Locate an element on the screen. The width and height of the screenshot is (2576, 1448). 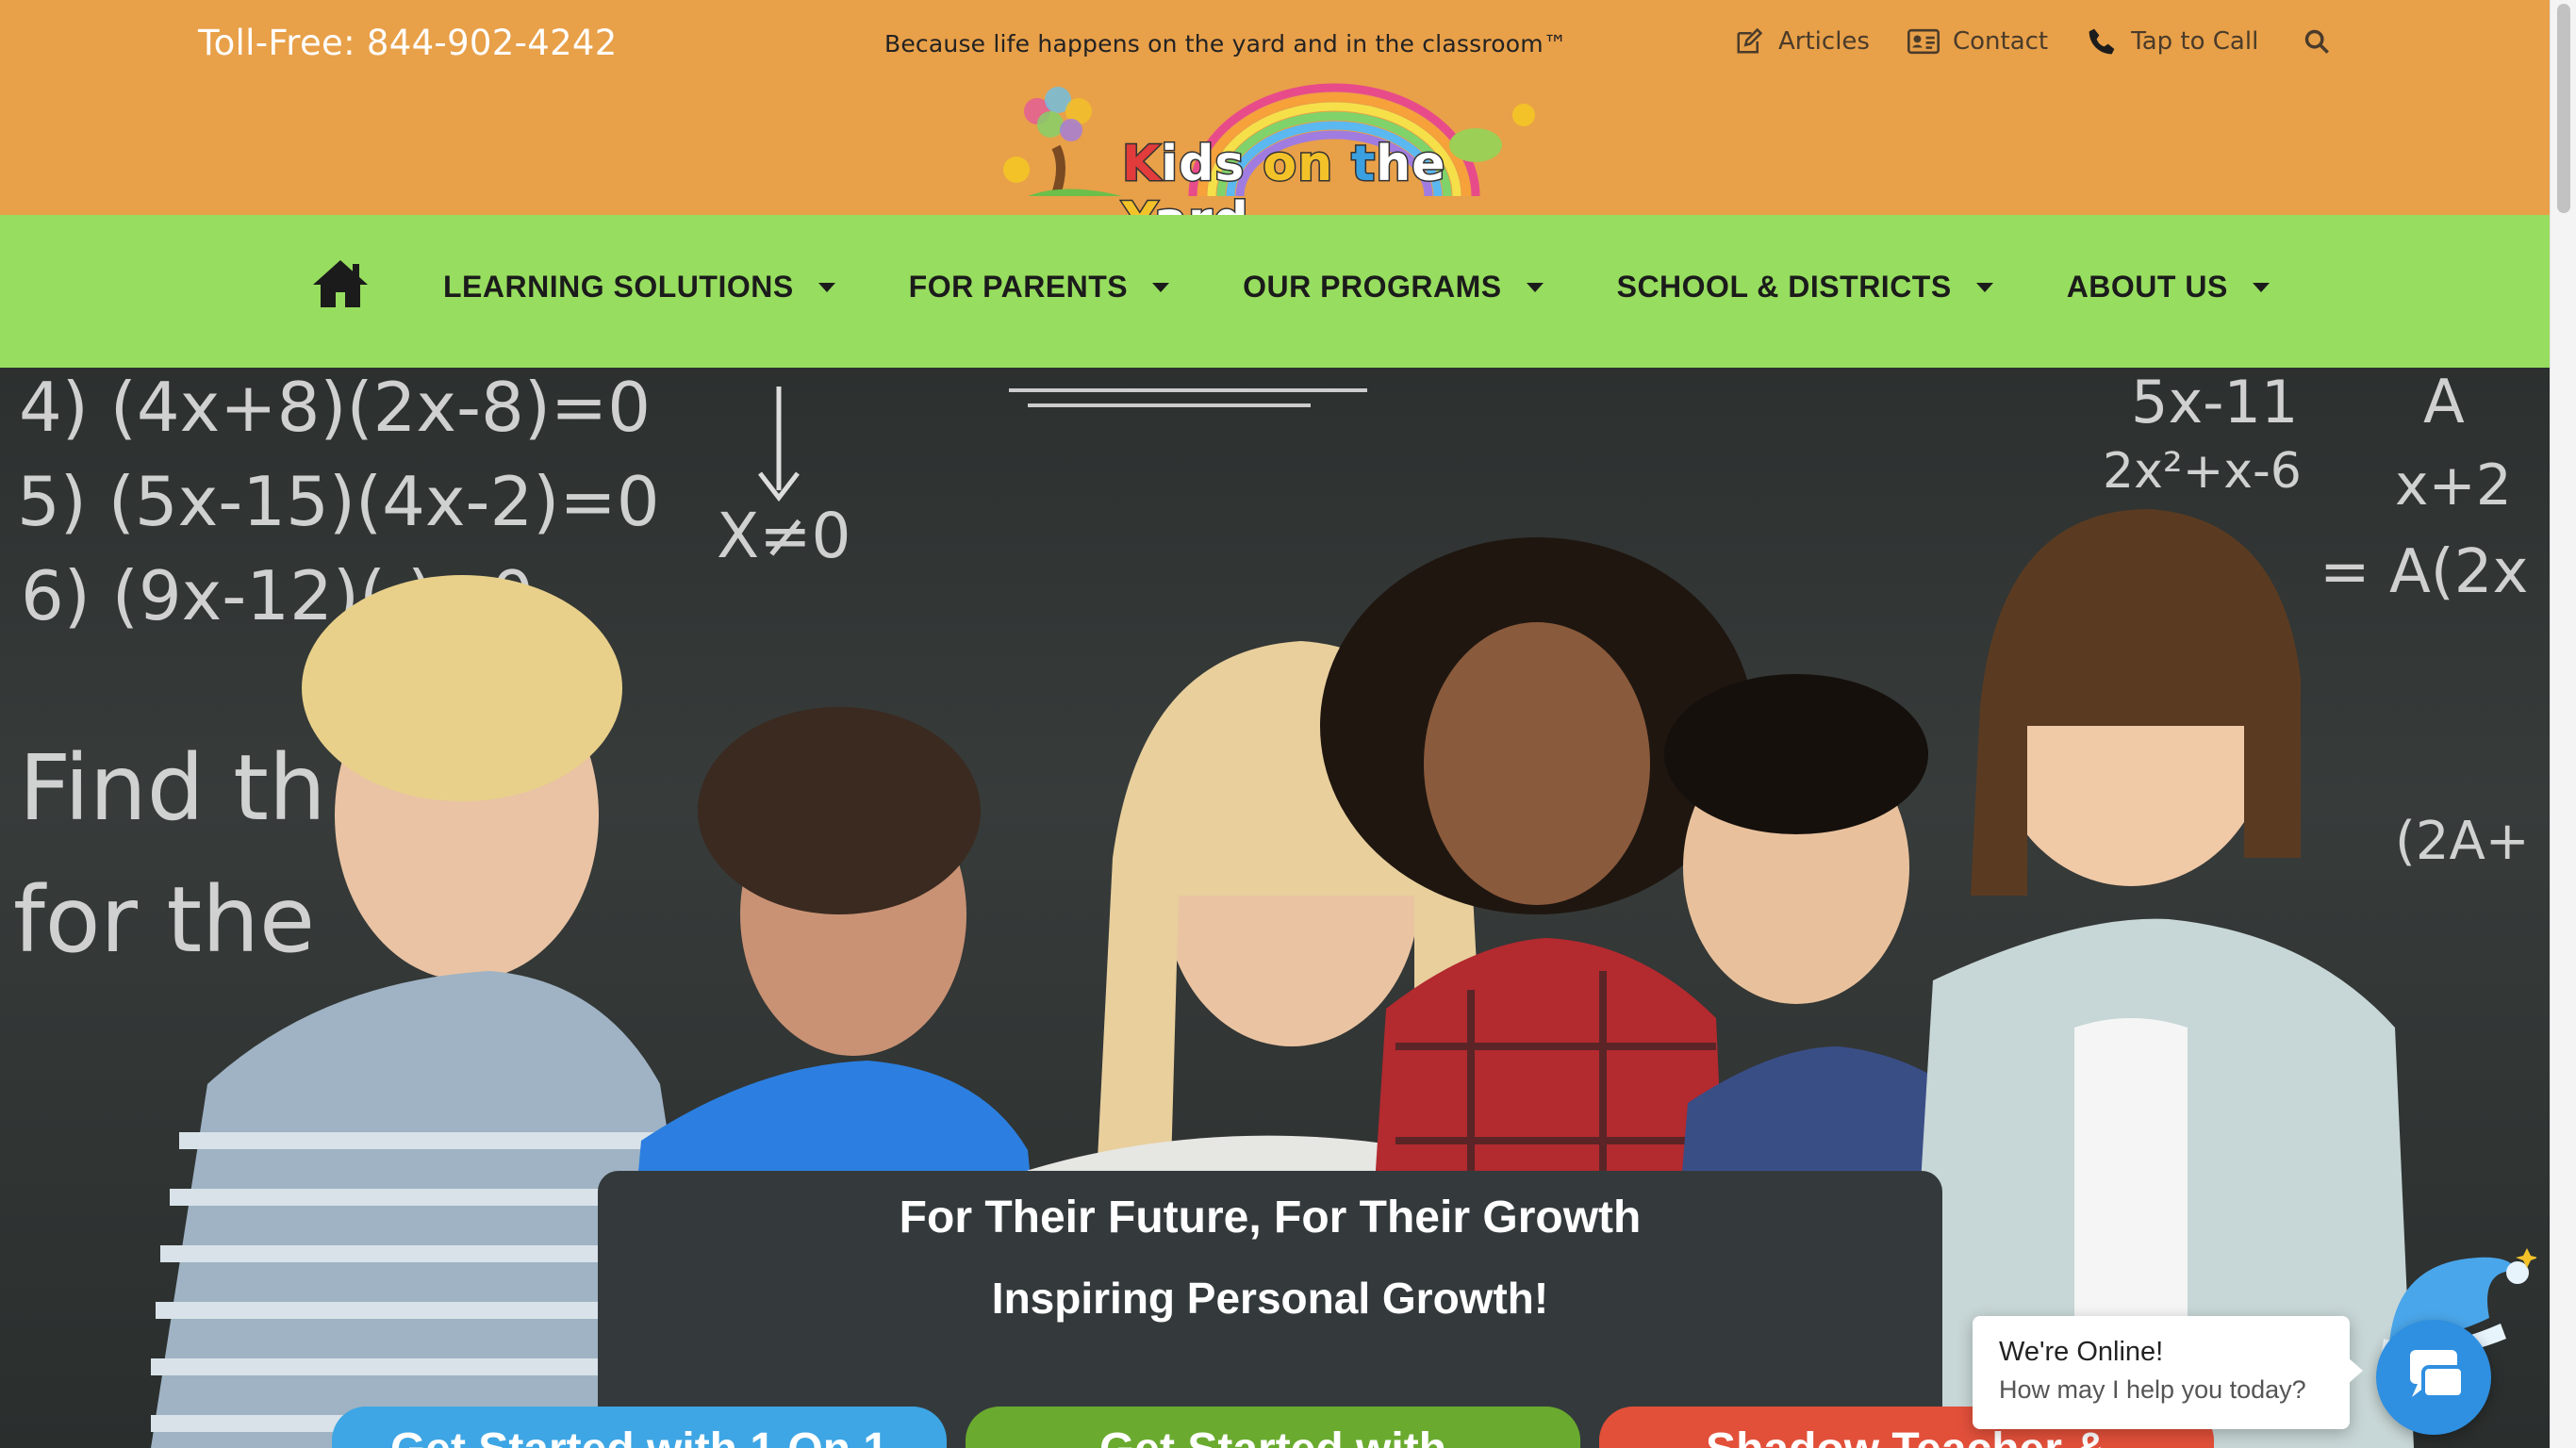
nav-about-us: ABOUT US is located at coordinates (2168, 287).